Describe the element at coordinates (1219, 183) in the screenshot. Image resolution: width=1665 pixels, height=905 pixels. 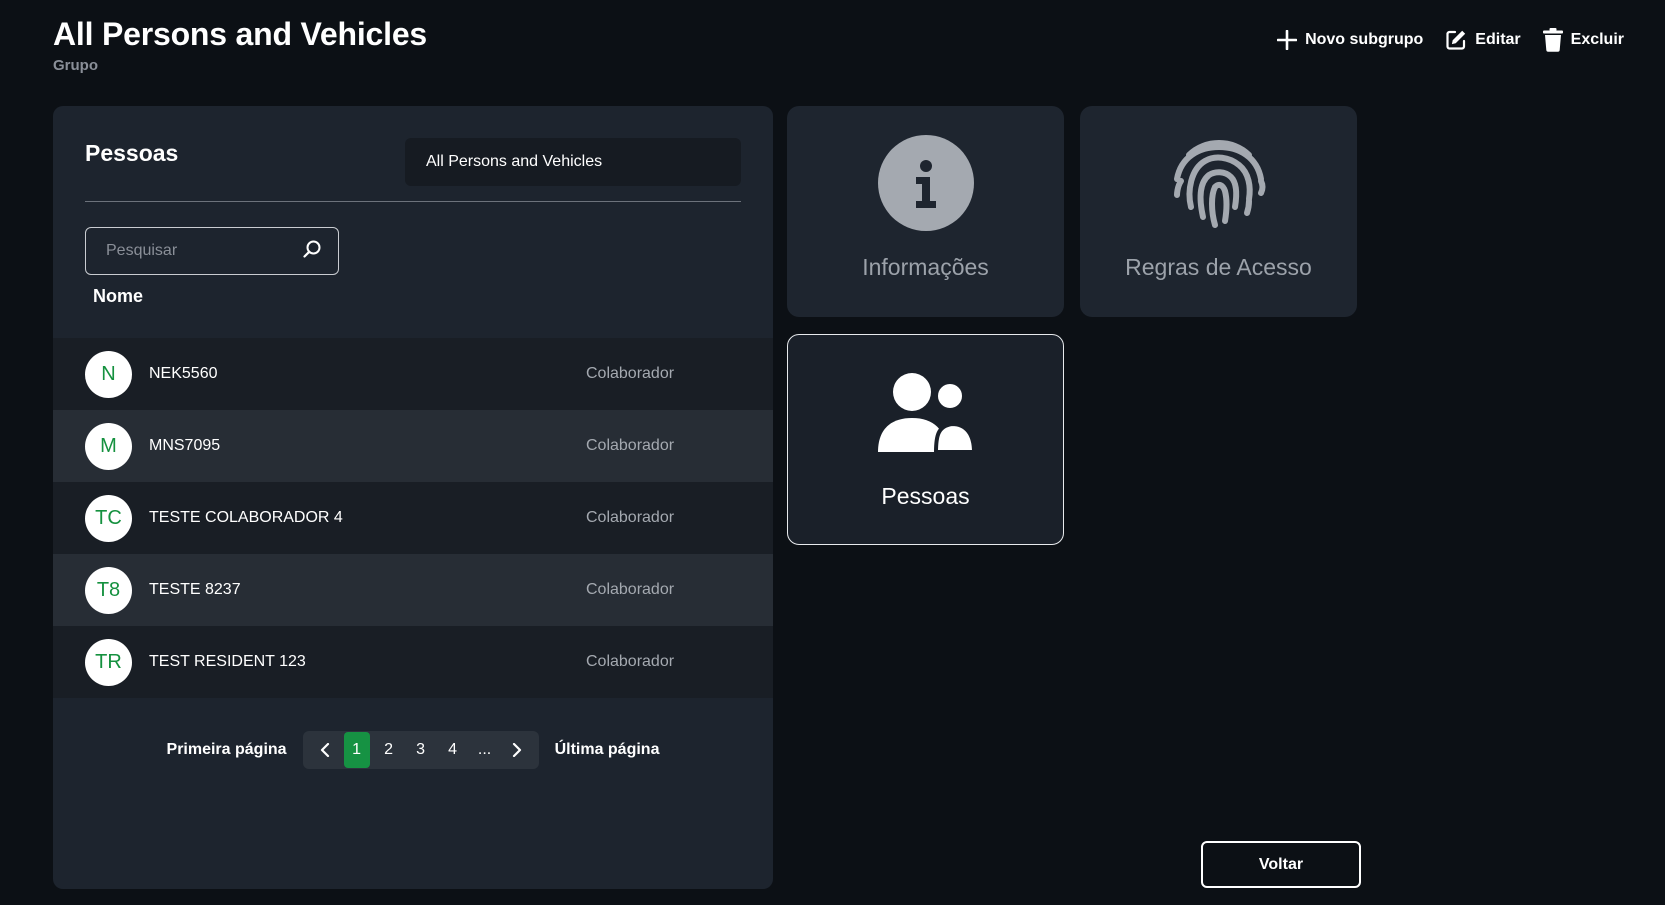
I see `fingerprint-icon` at that location.